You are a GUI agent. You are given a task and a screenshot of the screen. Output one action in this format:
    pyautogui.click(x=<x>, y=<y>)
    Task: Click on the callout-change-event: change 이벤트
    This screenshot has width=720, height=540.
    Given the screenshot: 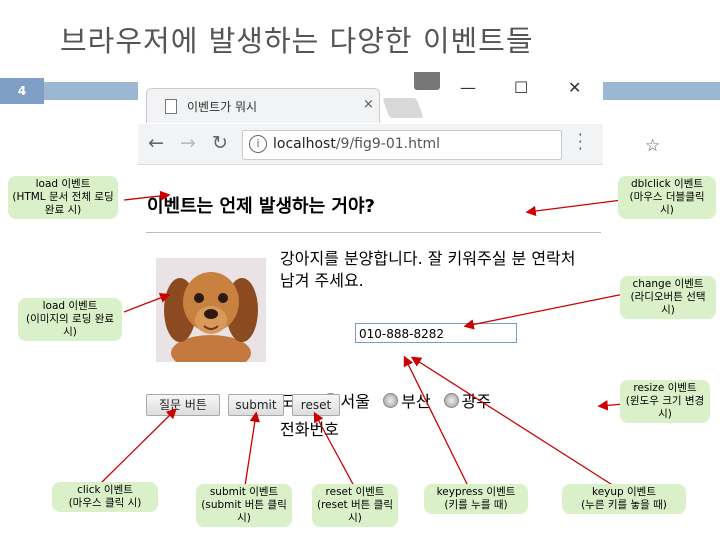 What is the action you would take?
    pyautogui.click(x=668, y=284)
    